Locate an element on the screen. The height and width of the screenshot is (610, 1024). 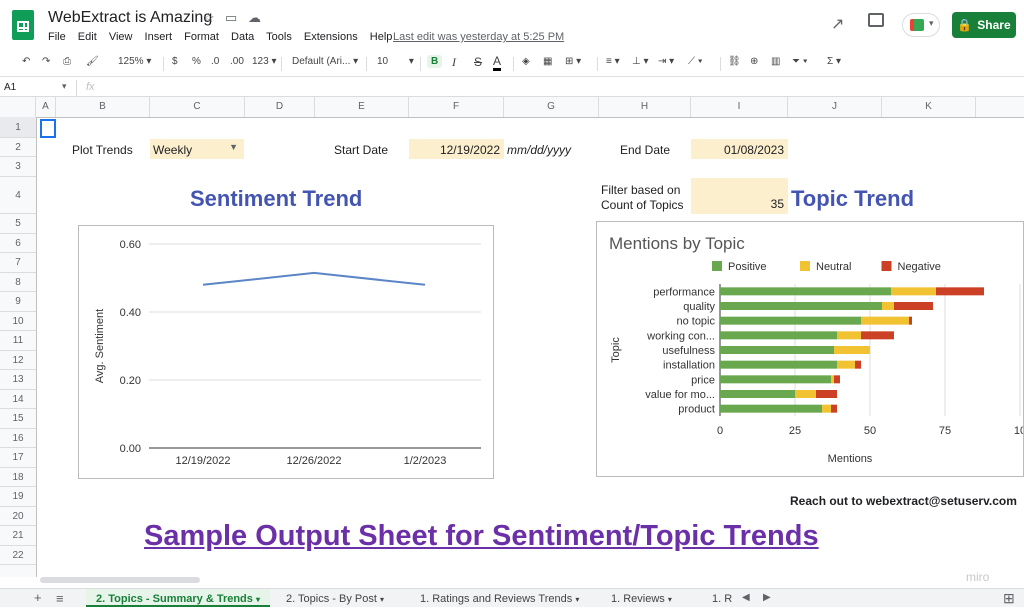
last-edit-link: Last edit was yesterday at 5:25 PM is located at coordinates (478, 37).